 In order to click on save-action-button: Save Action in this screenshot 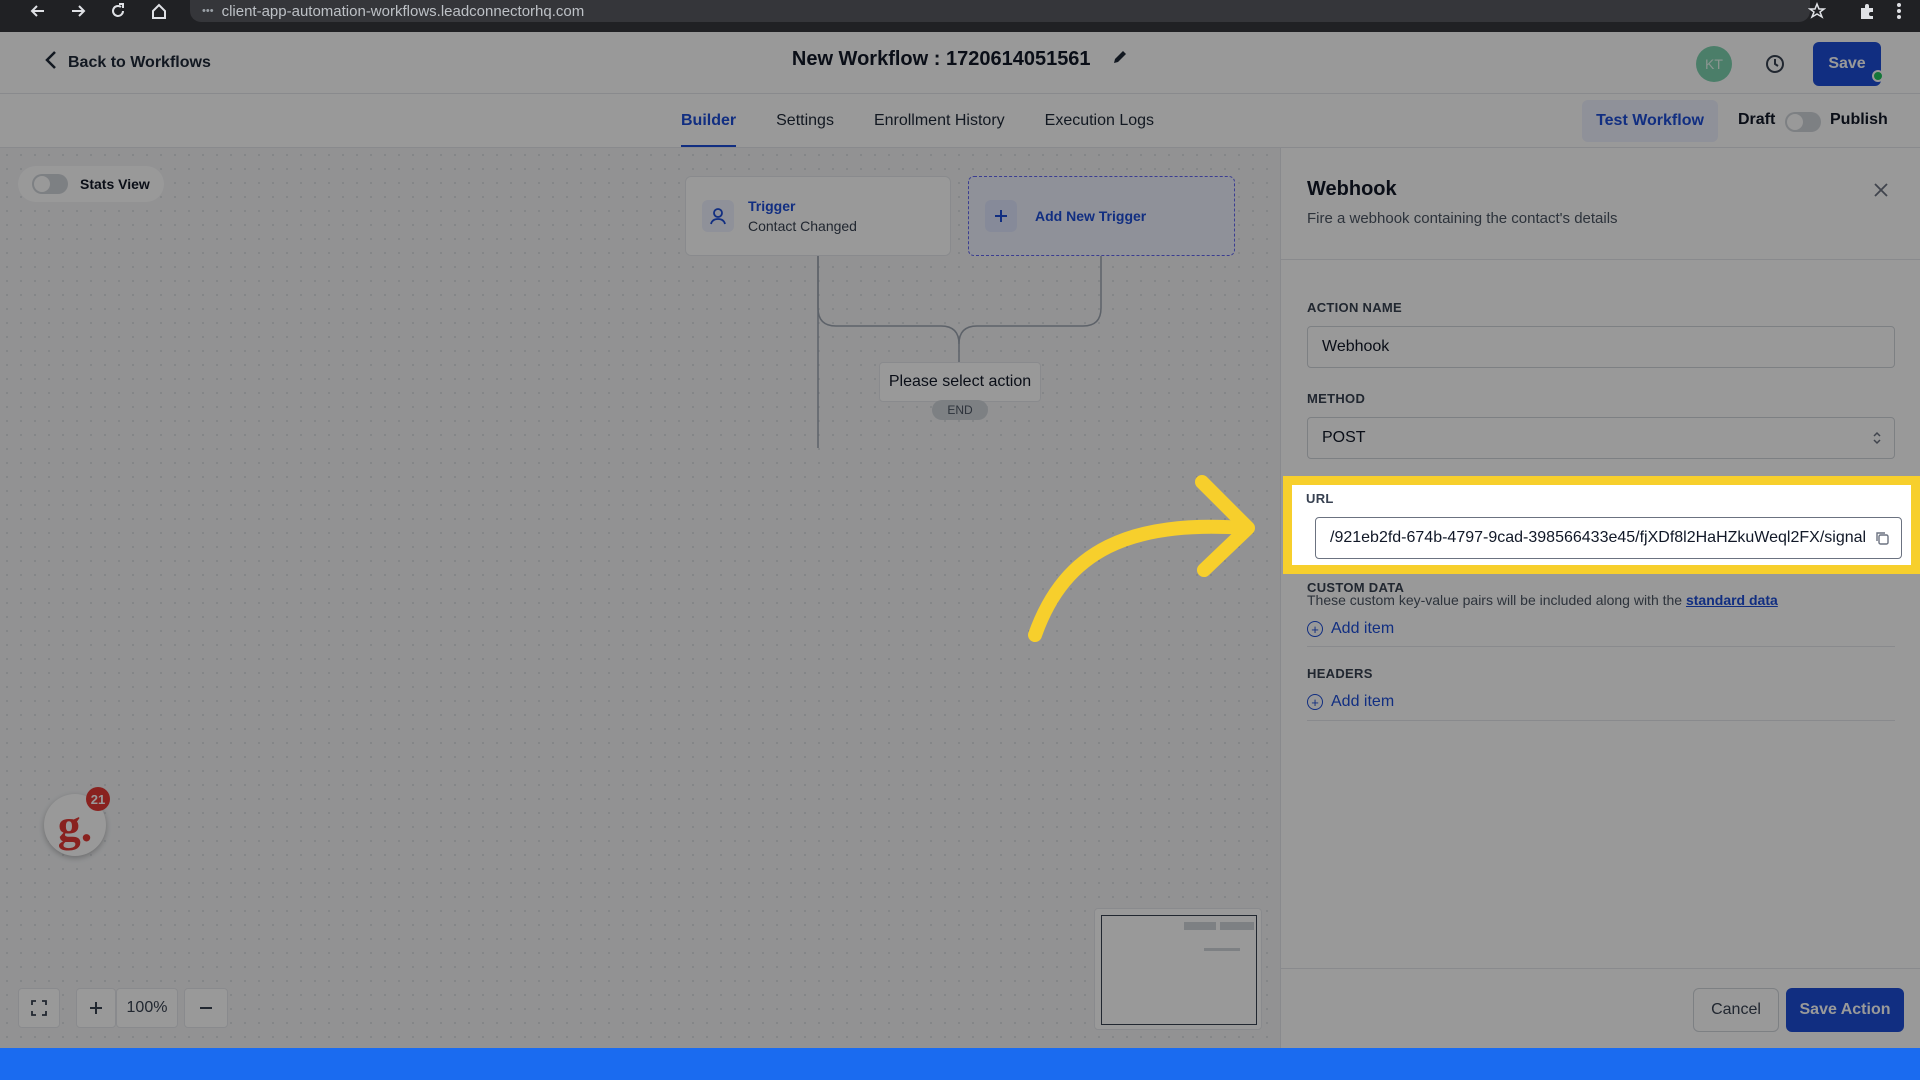, I will do `click(1845, 1010)`.